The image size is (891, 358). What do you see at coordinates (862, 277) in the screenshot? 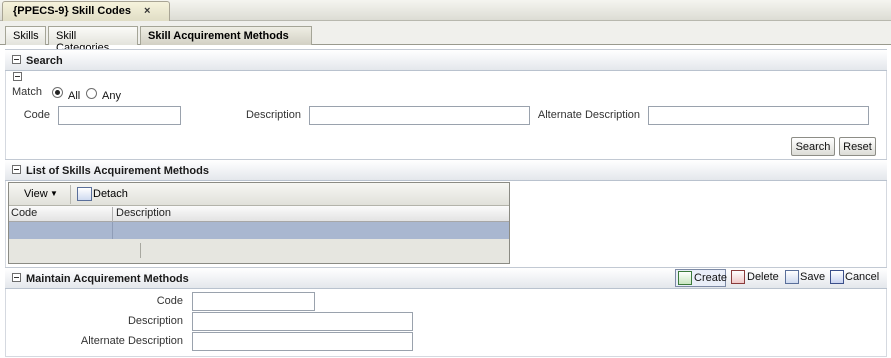
I see `cancel-label: Cancel` at bounding box center [862, 277].